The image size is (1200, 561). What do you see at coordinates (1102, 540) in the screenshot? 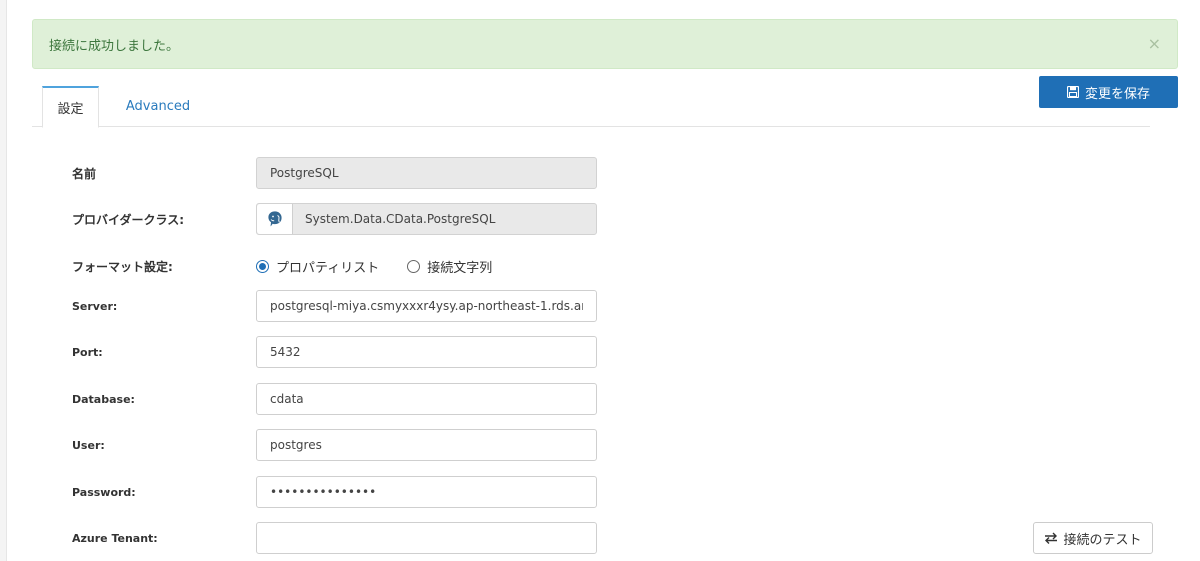
I see `test-connection-label: 接続のテスト` at bounding box center [1102, 540].